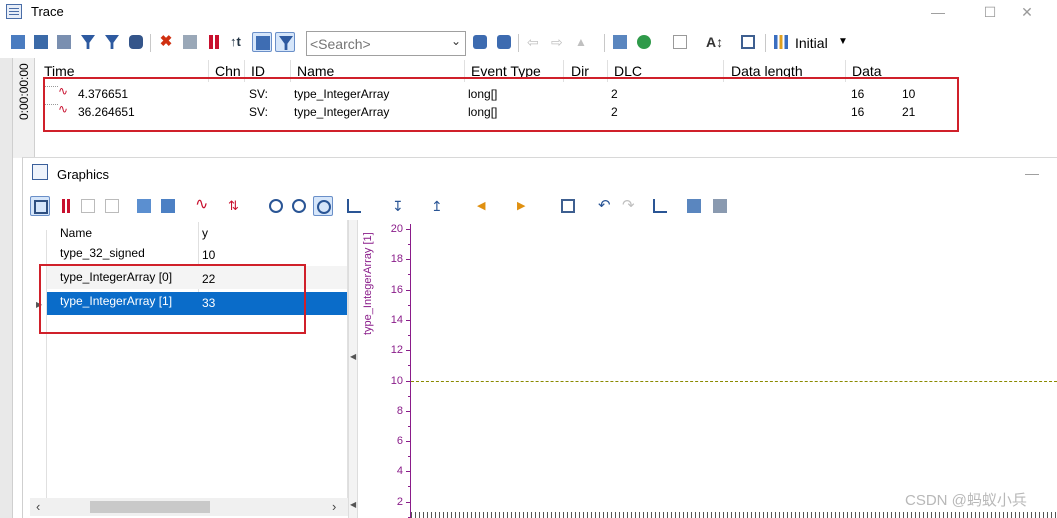  Describe the element at coordinates (558, 42) in the screenshot. I see `arrow-right-icon: ⇨` at that location.